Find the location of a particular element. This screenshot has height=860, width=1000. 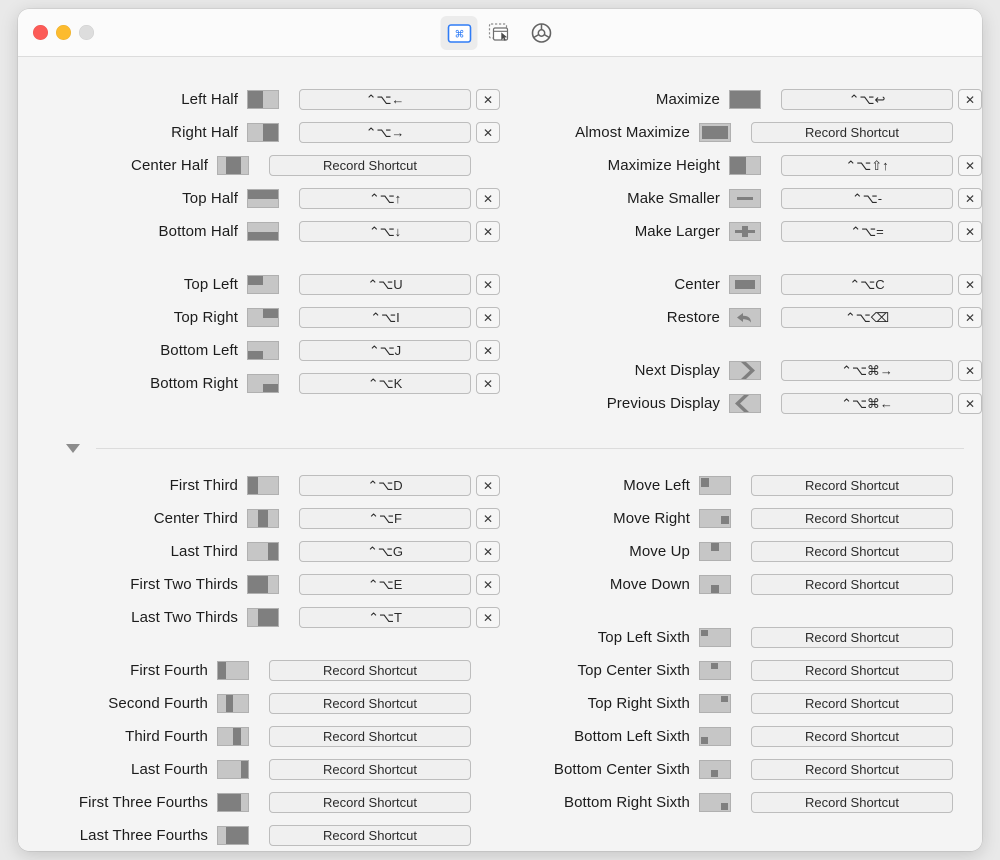

shortcut-field: ⌃⌥U is located at coordinates (385, 284).